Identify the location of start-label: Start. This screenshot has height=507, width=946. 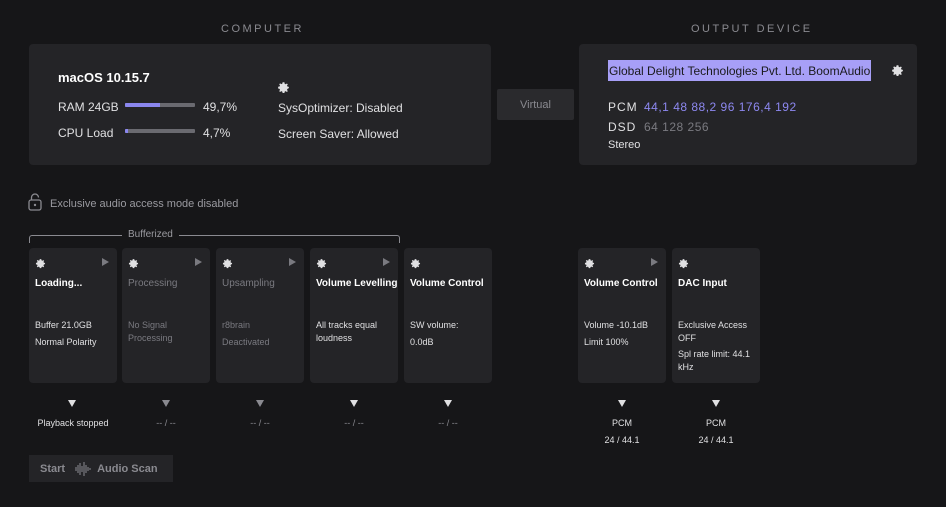
(53, 468).